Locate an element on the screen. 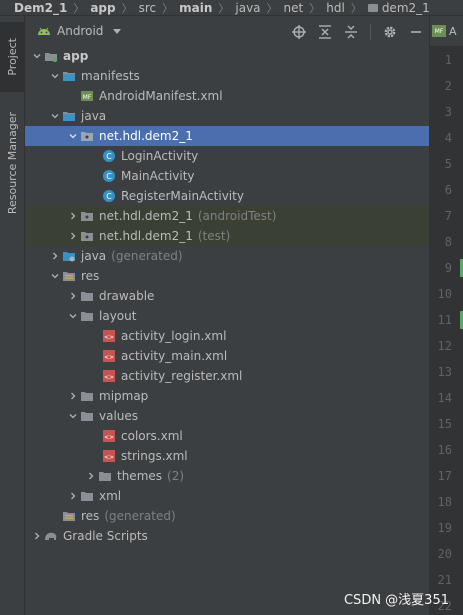  project-view-label: Android is located at coordinates (80, 31).